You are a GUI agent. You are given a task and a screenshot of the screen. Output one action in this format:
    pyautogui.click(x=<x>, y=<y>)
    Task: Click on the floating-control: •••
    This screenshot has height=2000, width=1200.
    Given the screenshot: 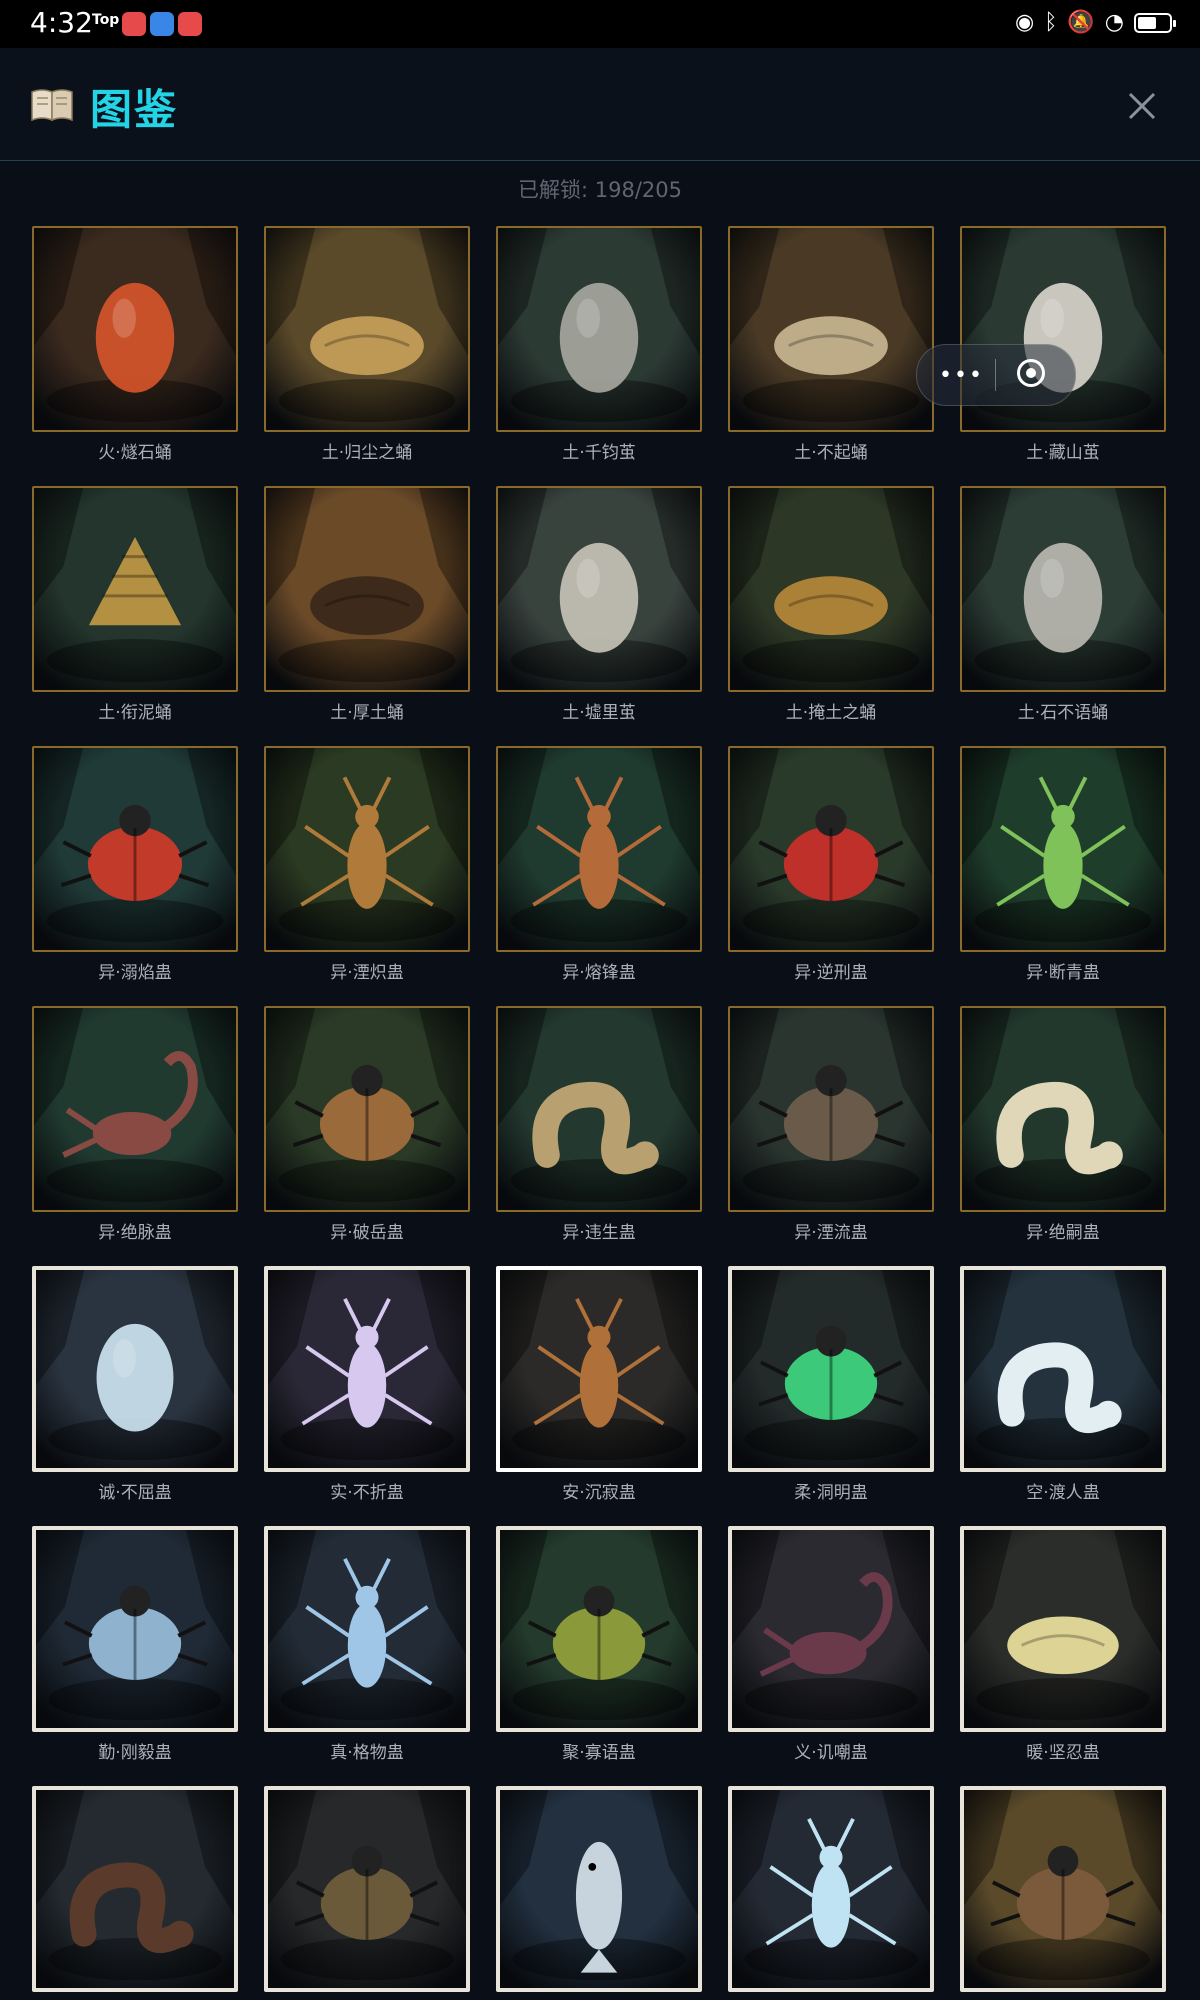 What is the action you would take?
    pyautogui.click(x=996, y=375)
    